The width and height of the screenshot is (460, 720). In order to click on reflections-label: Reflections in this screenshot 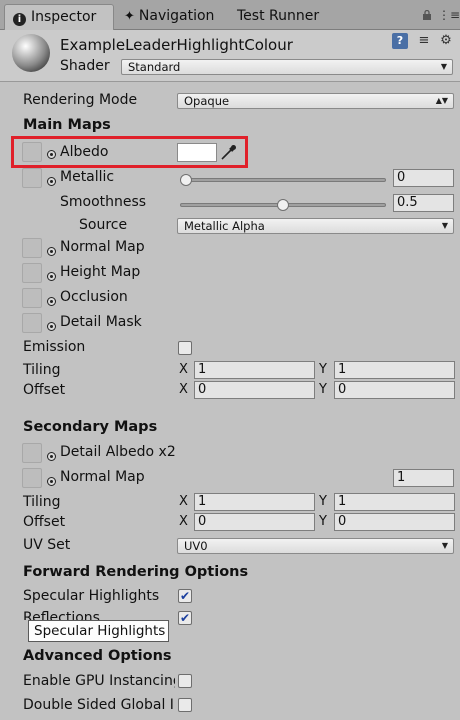, I will do `click(61, 615)`.